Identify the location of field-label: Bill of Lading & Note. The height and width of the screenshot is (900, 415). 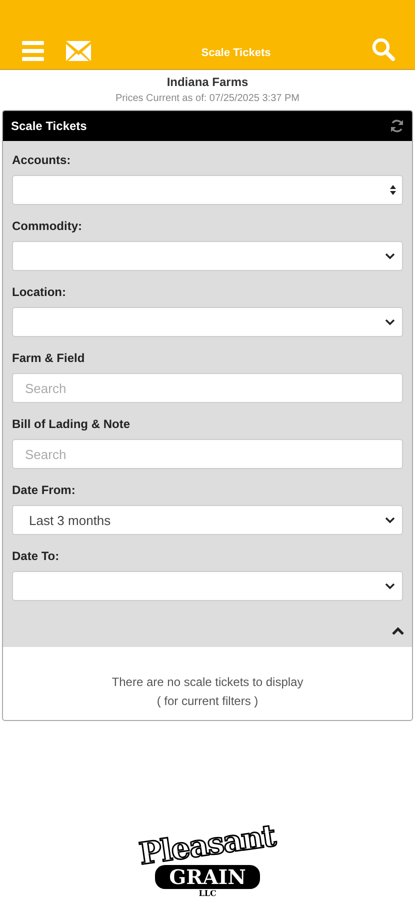
(71, 424).